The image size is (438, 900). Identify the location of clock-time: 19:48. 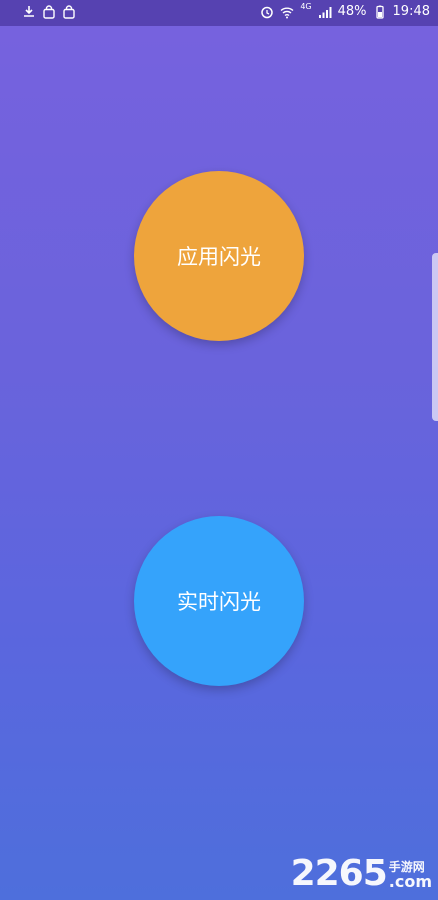
(411, 11).